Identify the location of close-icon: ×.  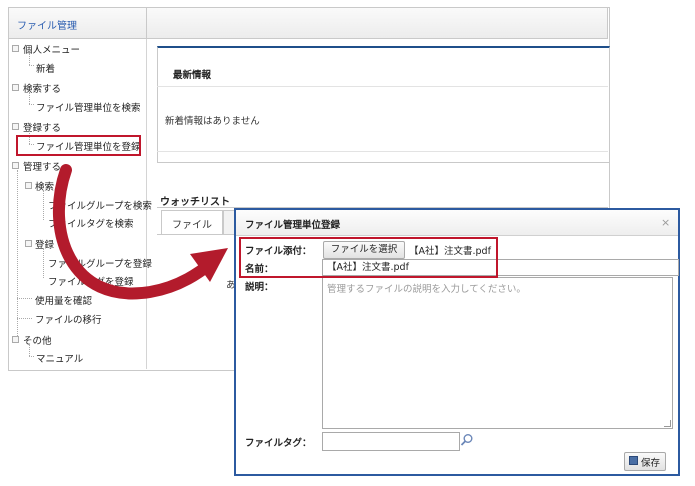
(665, 222).